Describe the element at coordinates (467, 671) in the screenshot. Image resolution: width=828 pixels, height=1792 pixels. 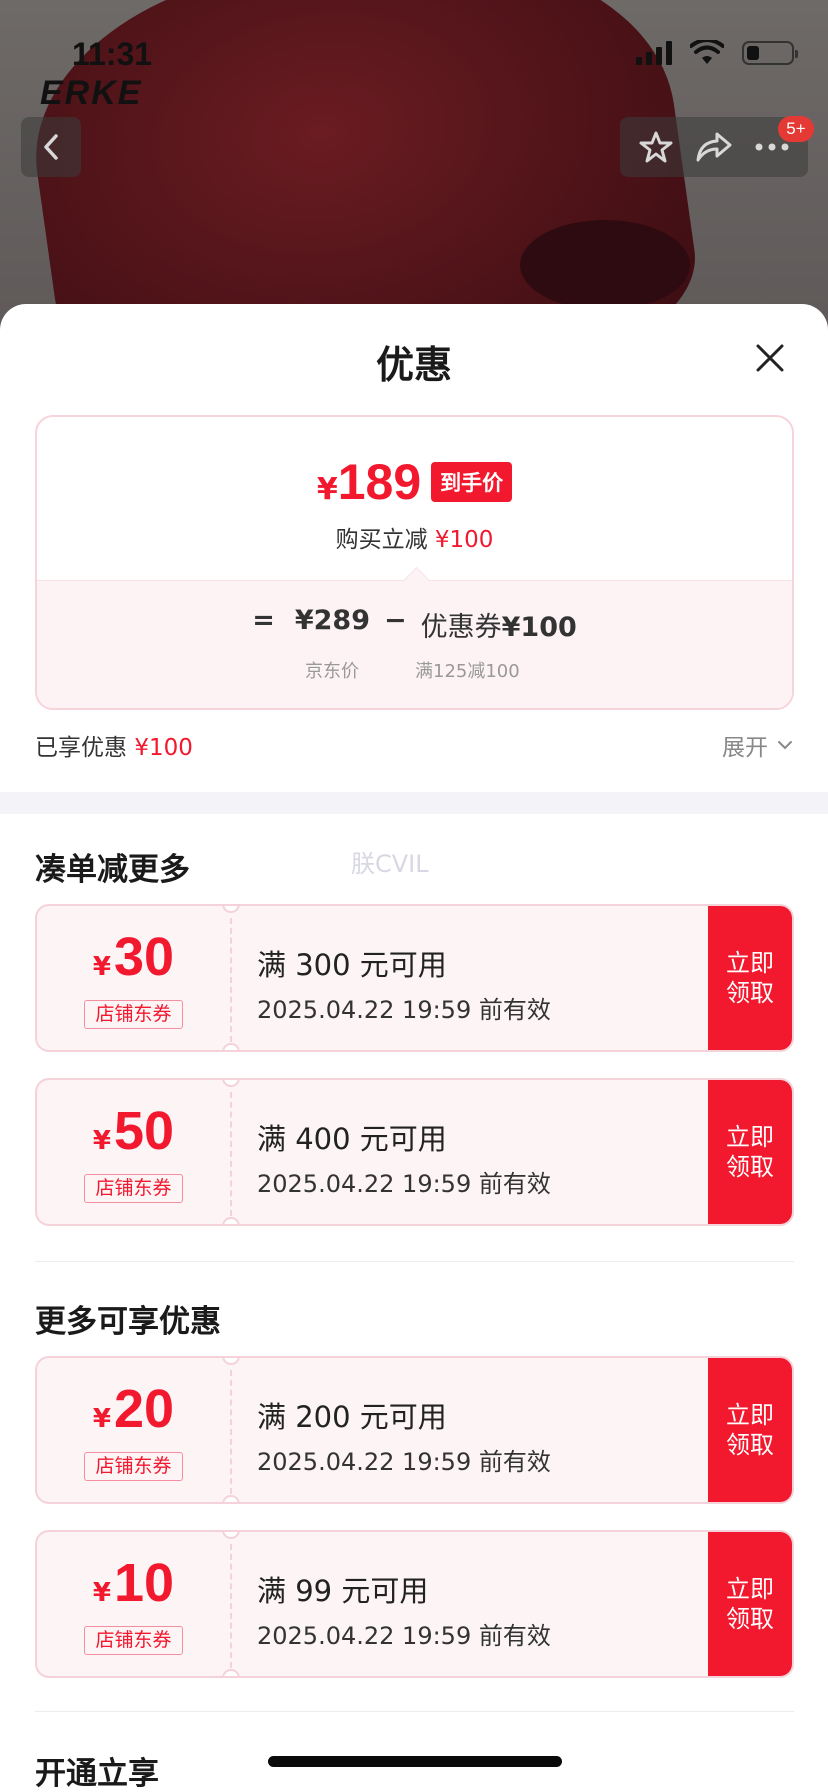
I see `formula-coupon-caption: 满125减100` at that location.